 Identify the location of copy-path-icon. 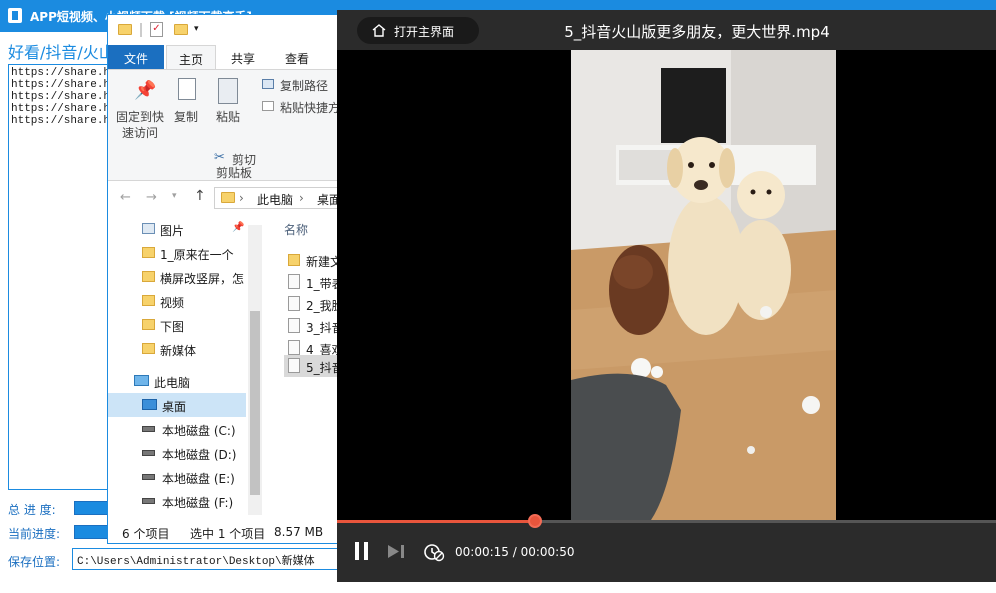
(268, 84).